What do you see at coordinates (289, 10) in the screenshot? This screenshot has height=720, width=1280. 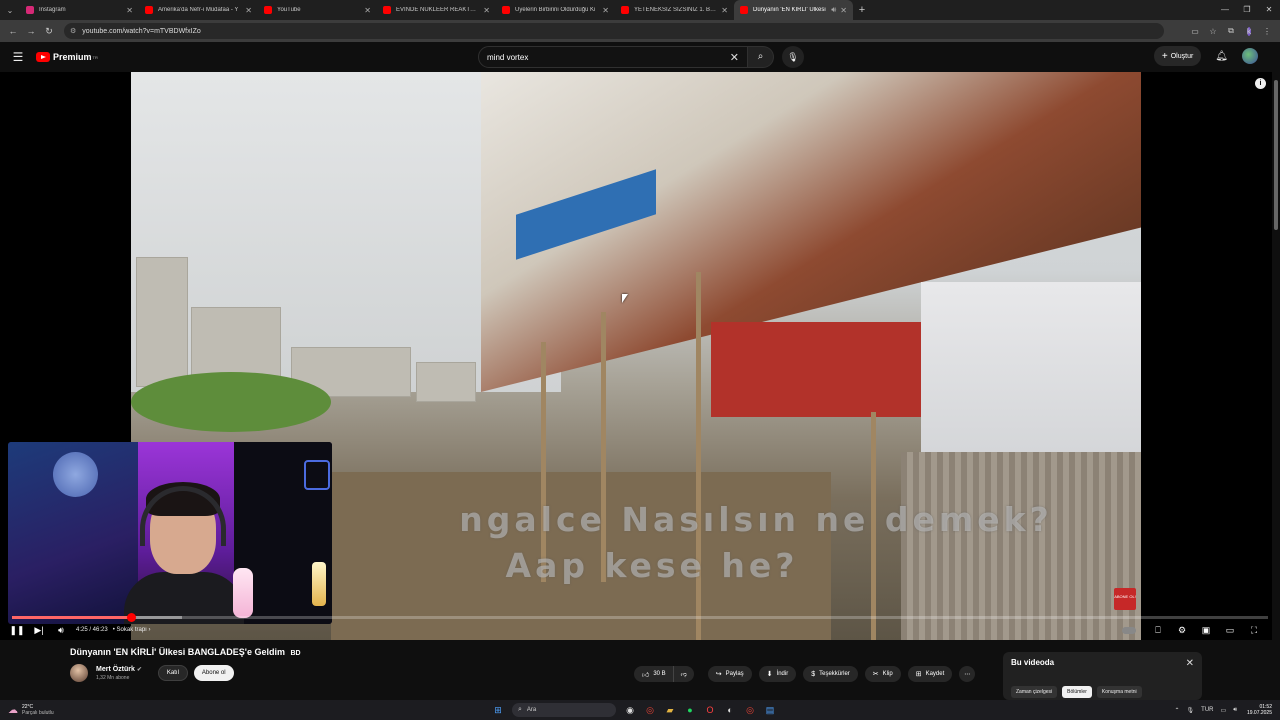 I see `tab-label: YouTube` at bounding box center [289, 10].